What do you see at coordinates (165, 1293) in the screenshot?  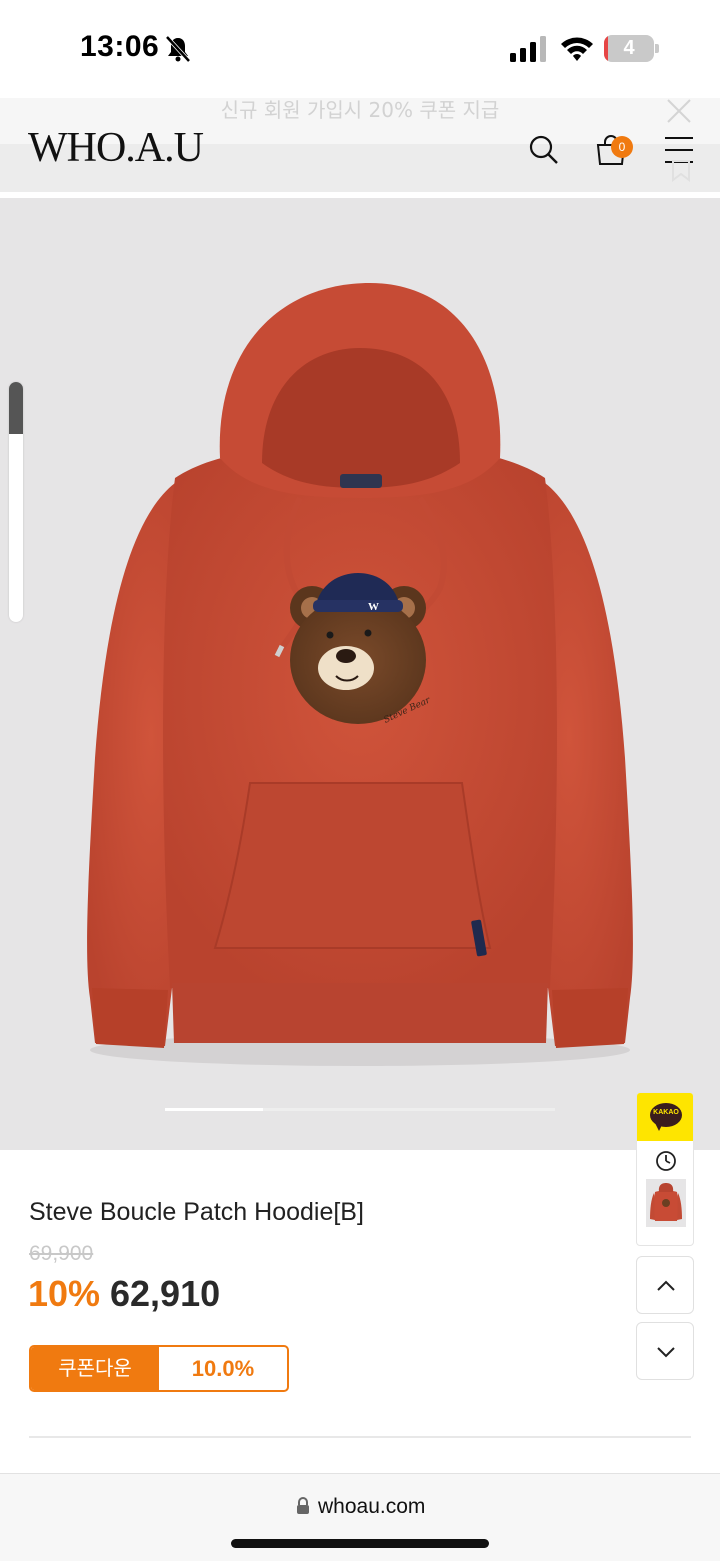 I see `sale-price: 62,910` at bounding box center [165, 1293].